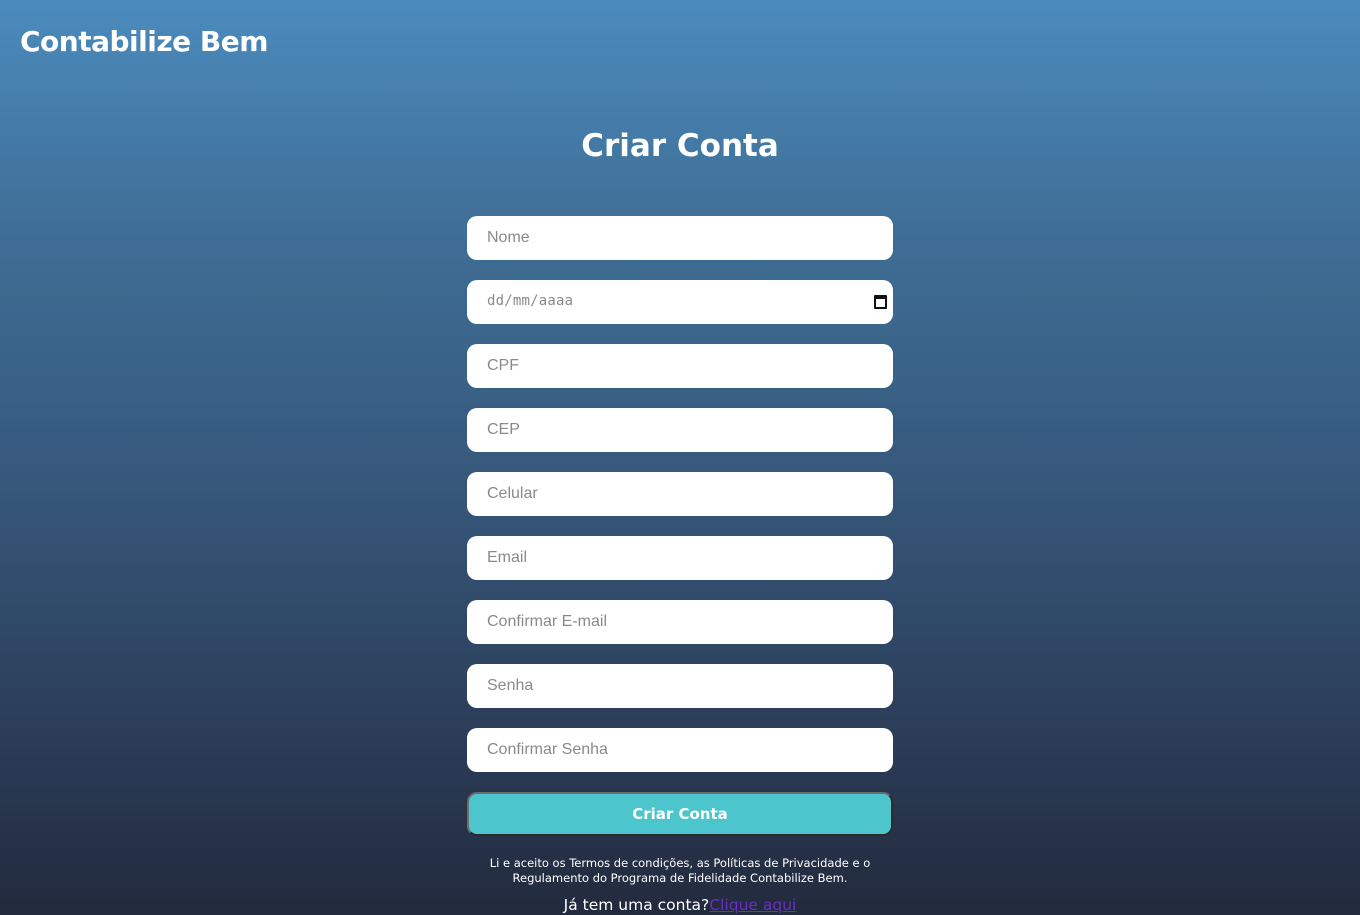 The image size is (1360, 915). Describe the element at coordinates (144, 42) in the screenshot. I see `brand-logo: Contabilize Bem` at that location.